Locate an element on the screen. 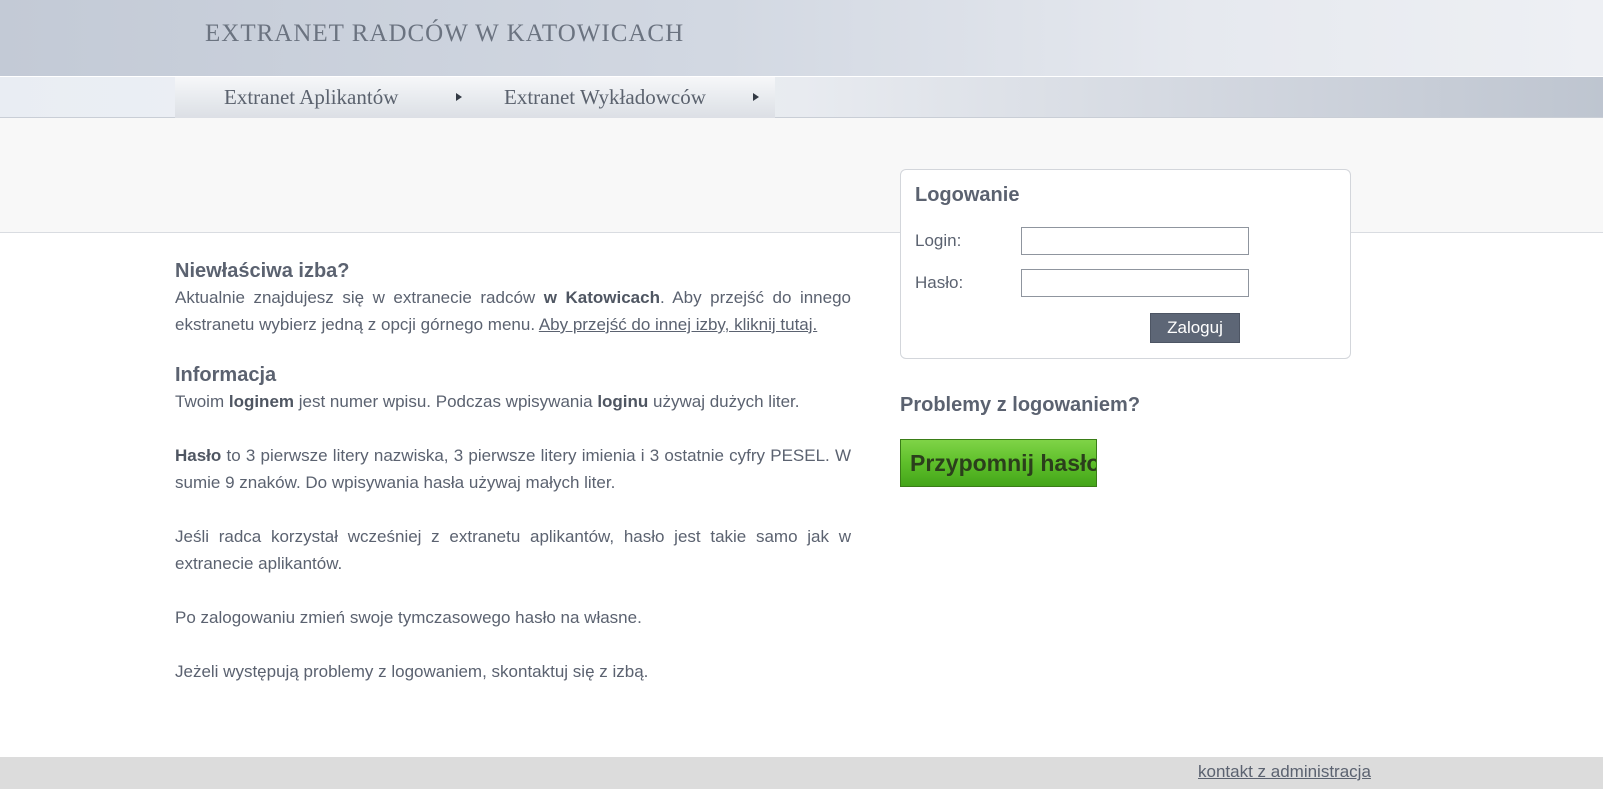 The width and height of the screenshot is (1603, 812). login-problems-title: Problemy z logowaniem? is located at coordinates (1020, 405).